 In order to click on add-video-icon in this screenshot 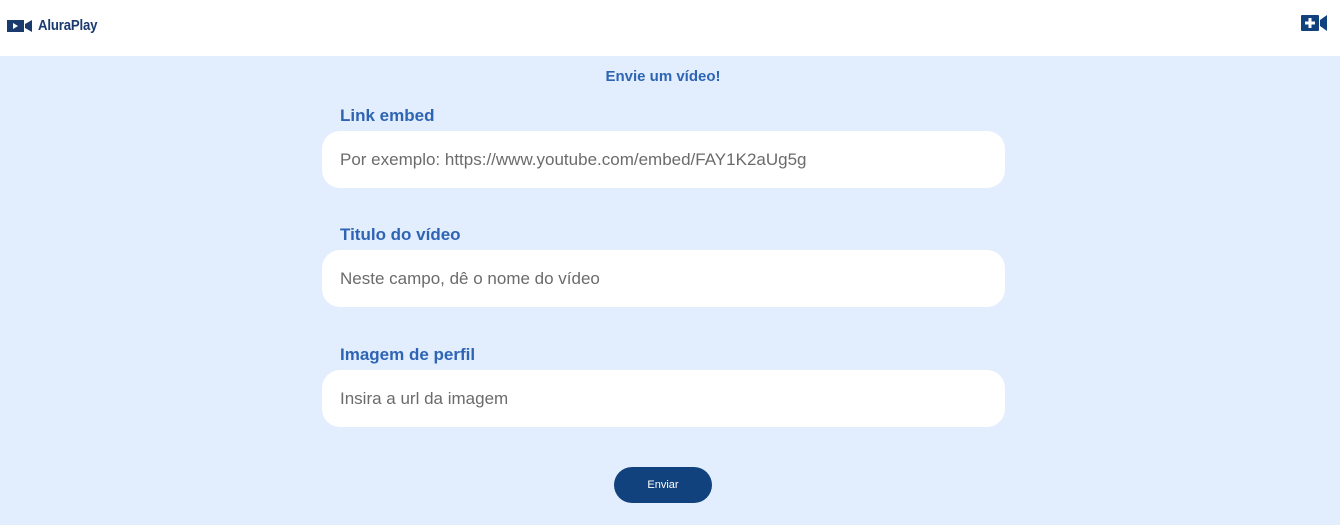, I will do `click(1314, 23)`.